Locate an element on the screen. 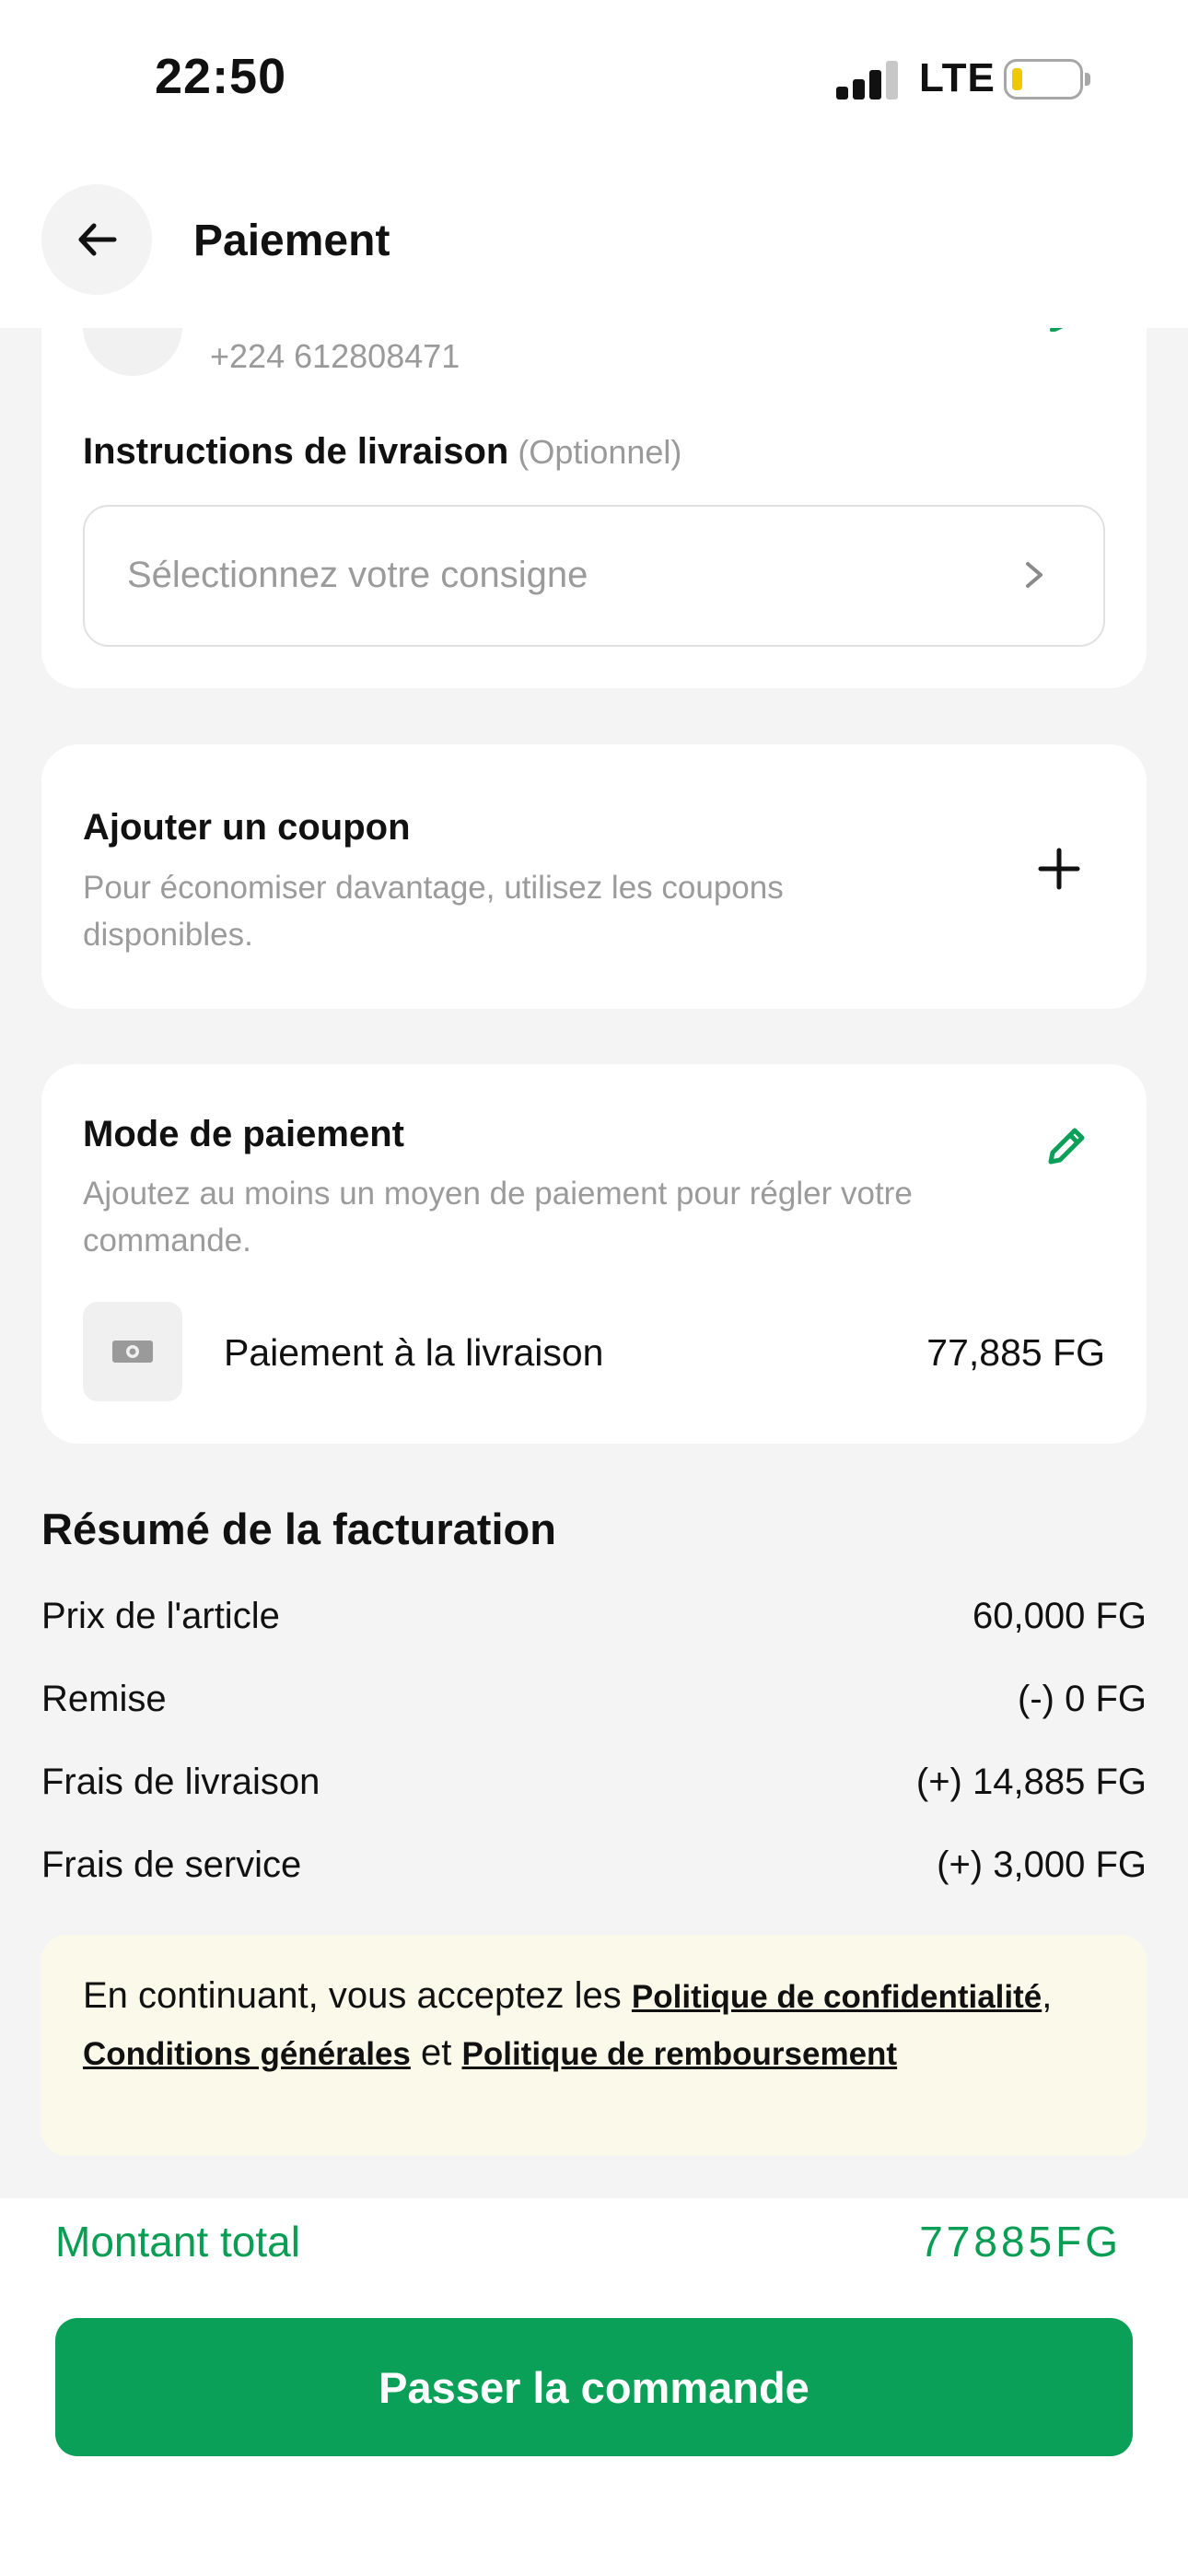 This screenshot has width=1188, height=2576. coupon-title: Ajouter un coupon is located at coordinates (247, 827).